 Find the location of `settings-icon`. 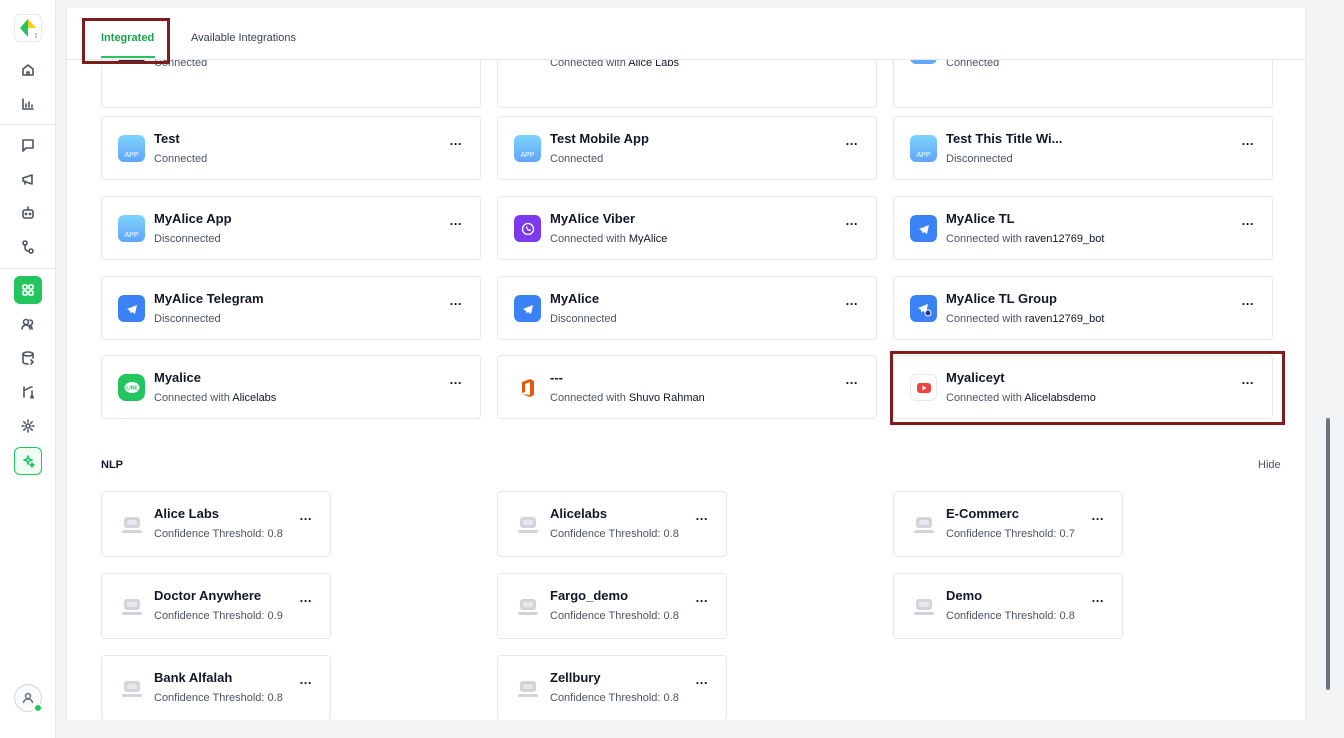

settings-icon is located at coordinates (28, 426).